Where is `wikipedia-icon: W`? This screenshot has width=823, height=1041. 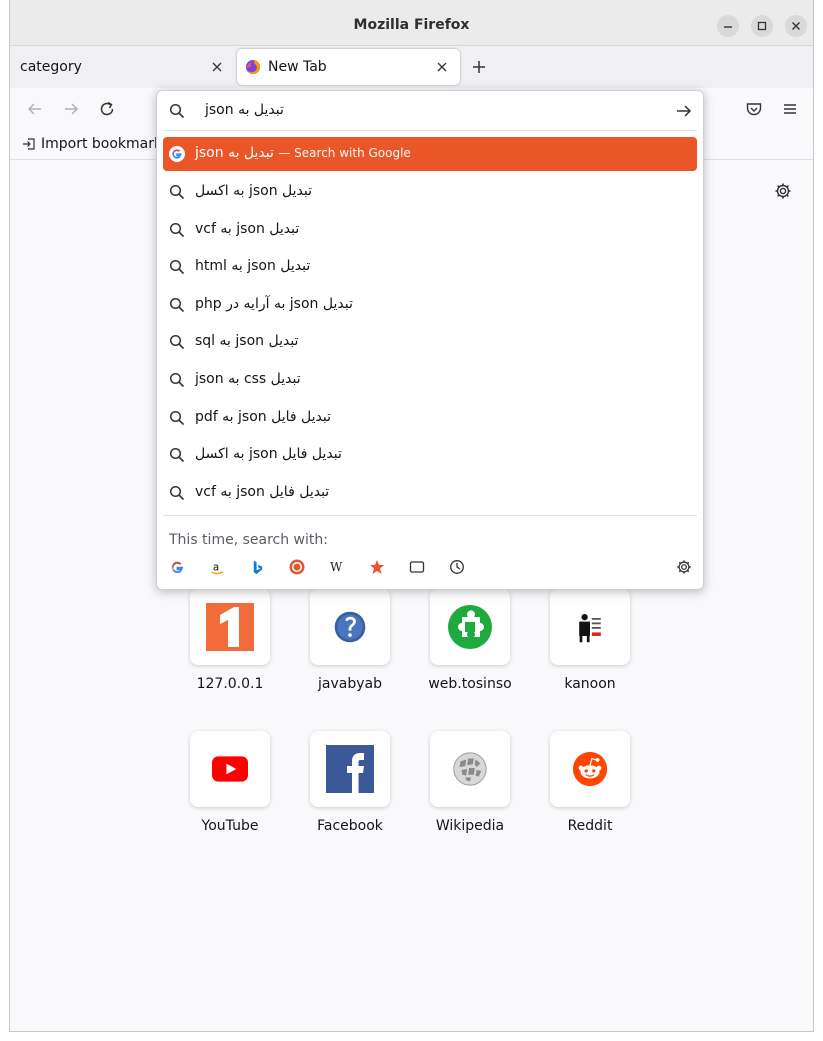
wikipedia-icon: W is located at coordinates (337, 567).